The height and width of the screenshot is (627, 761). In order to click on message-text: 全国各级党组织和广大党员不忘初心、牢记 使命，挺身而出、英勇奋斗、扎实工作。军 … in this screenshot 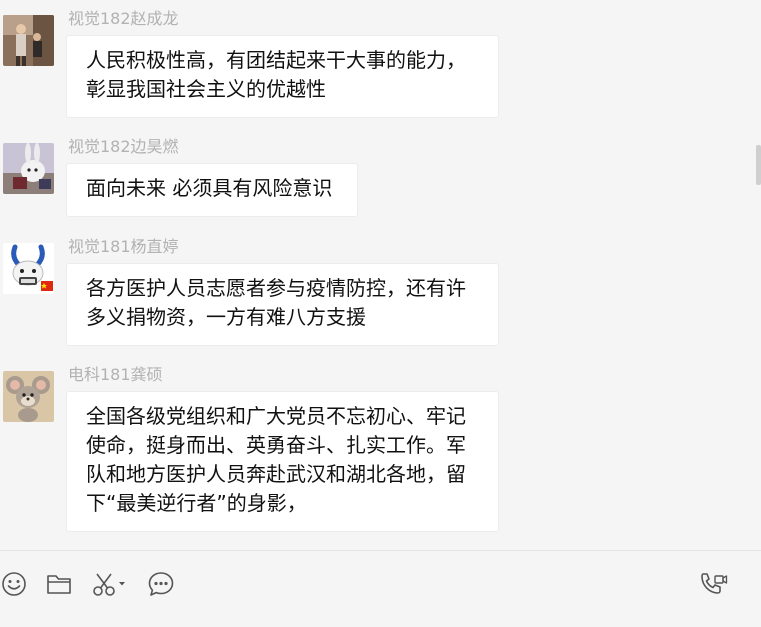, I will do `click(276, 459)`.